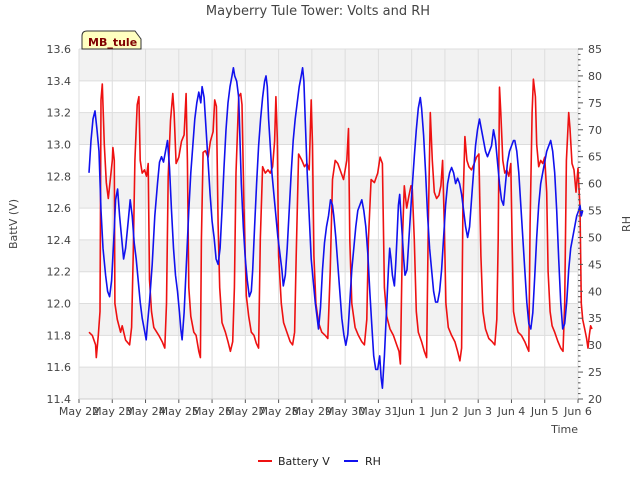 This screenshot has height=480, width=640. I want to click on station-badge: MB_tule, so click(111, 40).